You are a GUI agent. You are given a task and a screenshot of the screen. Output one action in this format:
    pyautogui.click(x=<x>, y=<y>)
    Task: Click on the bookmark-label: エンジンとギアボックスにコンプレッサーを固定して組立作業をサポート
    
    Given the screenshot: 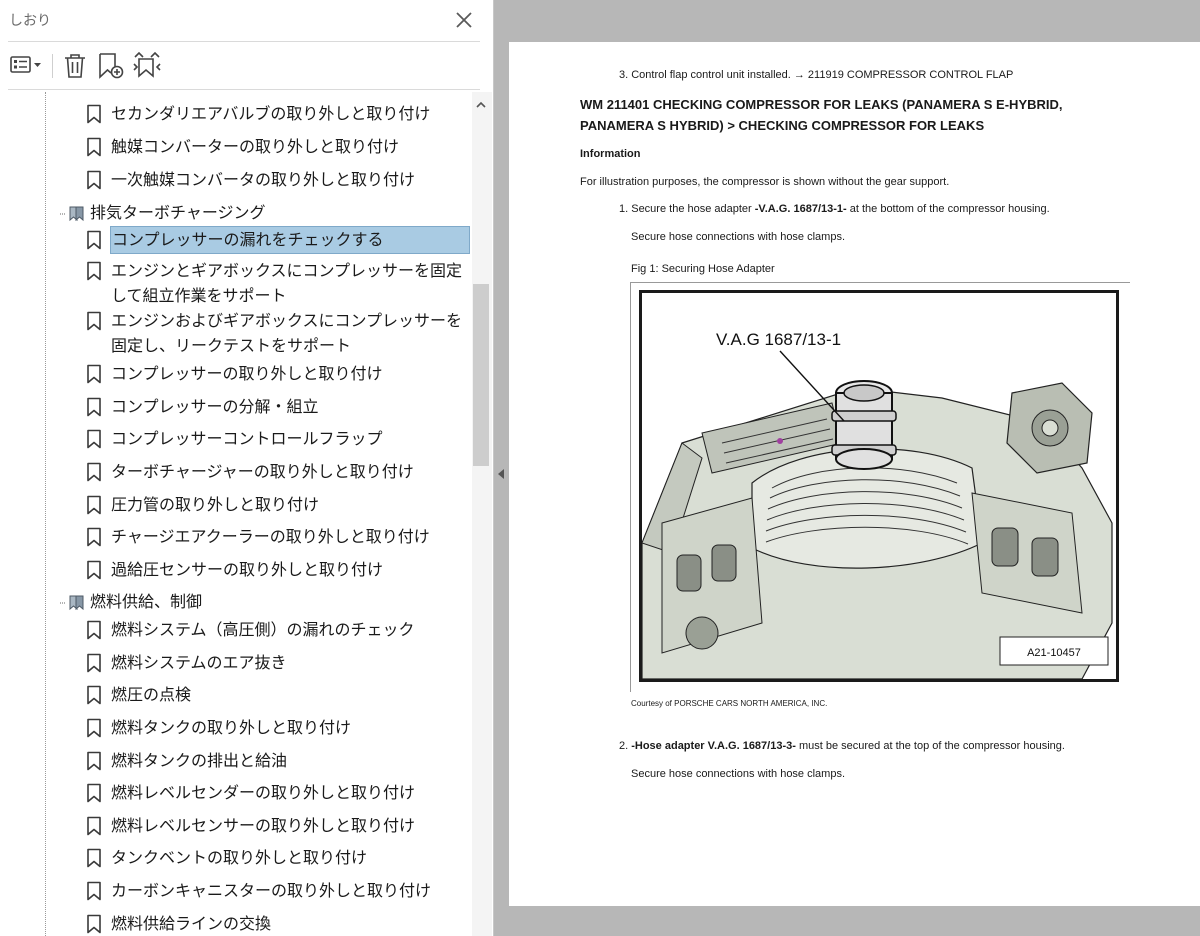 What is the action you would take?
    pyautogui.click(x=287, y=283)
    